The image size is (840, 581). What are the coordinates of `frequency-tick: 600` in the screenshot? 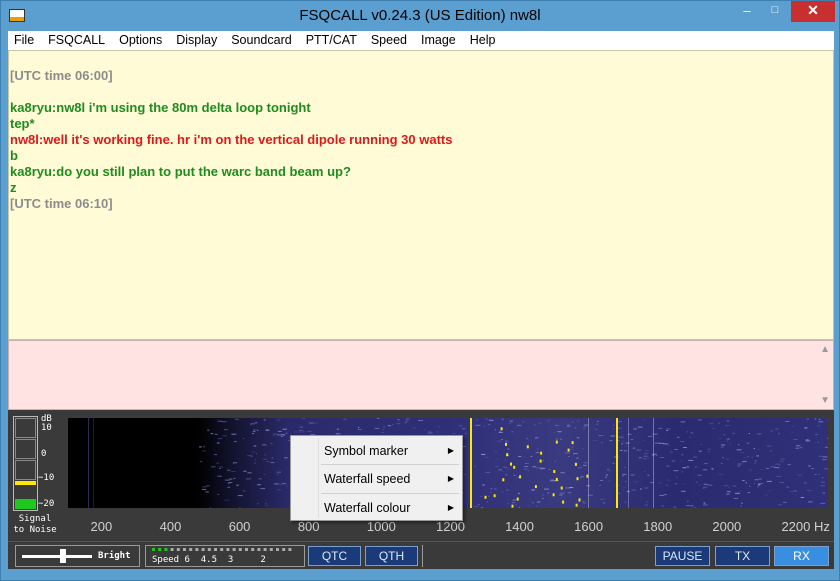 It's located at (239, 526).